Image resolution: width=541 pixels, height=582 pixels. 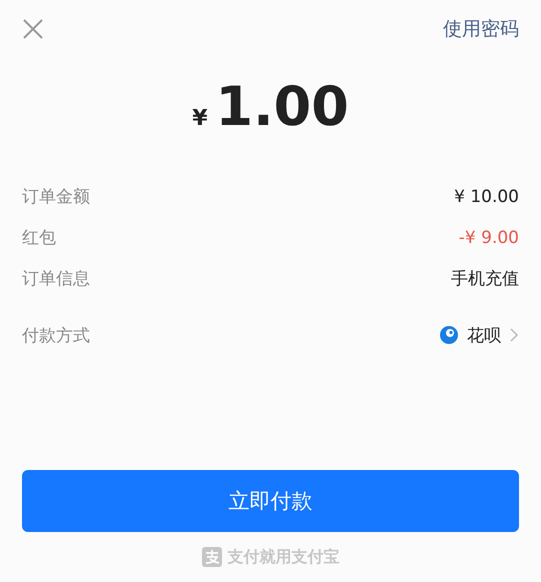 I want to click on close-icon, so click(x=33, y=29).